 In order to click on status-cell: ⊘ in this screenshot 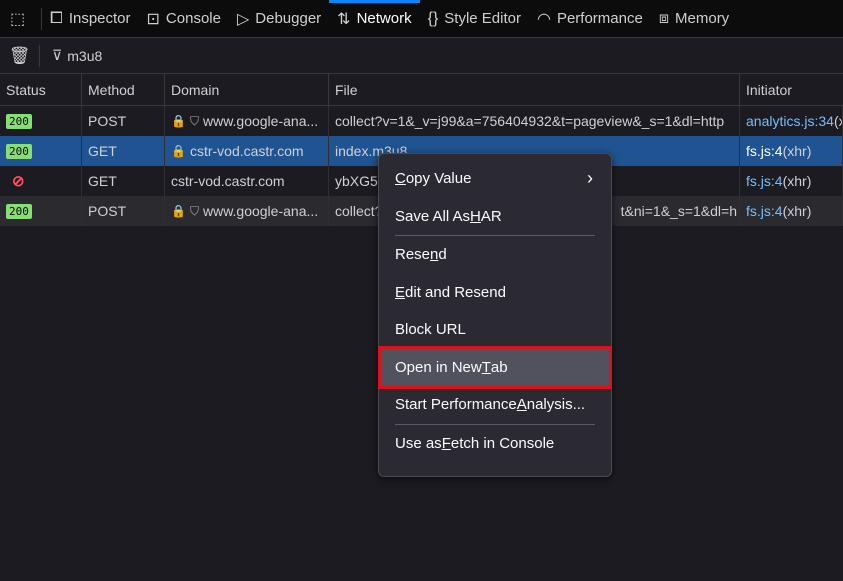, I will do `click(41, 181)`.